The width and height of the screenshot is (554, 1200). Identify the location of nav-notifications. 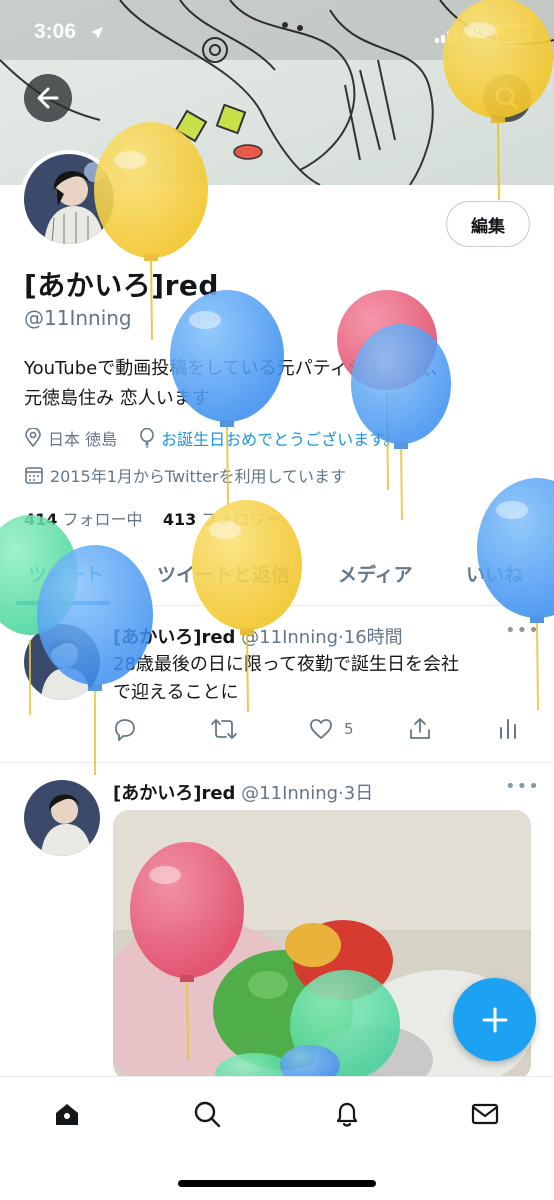
(347, 1114).